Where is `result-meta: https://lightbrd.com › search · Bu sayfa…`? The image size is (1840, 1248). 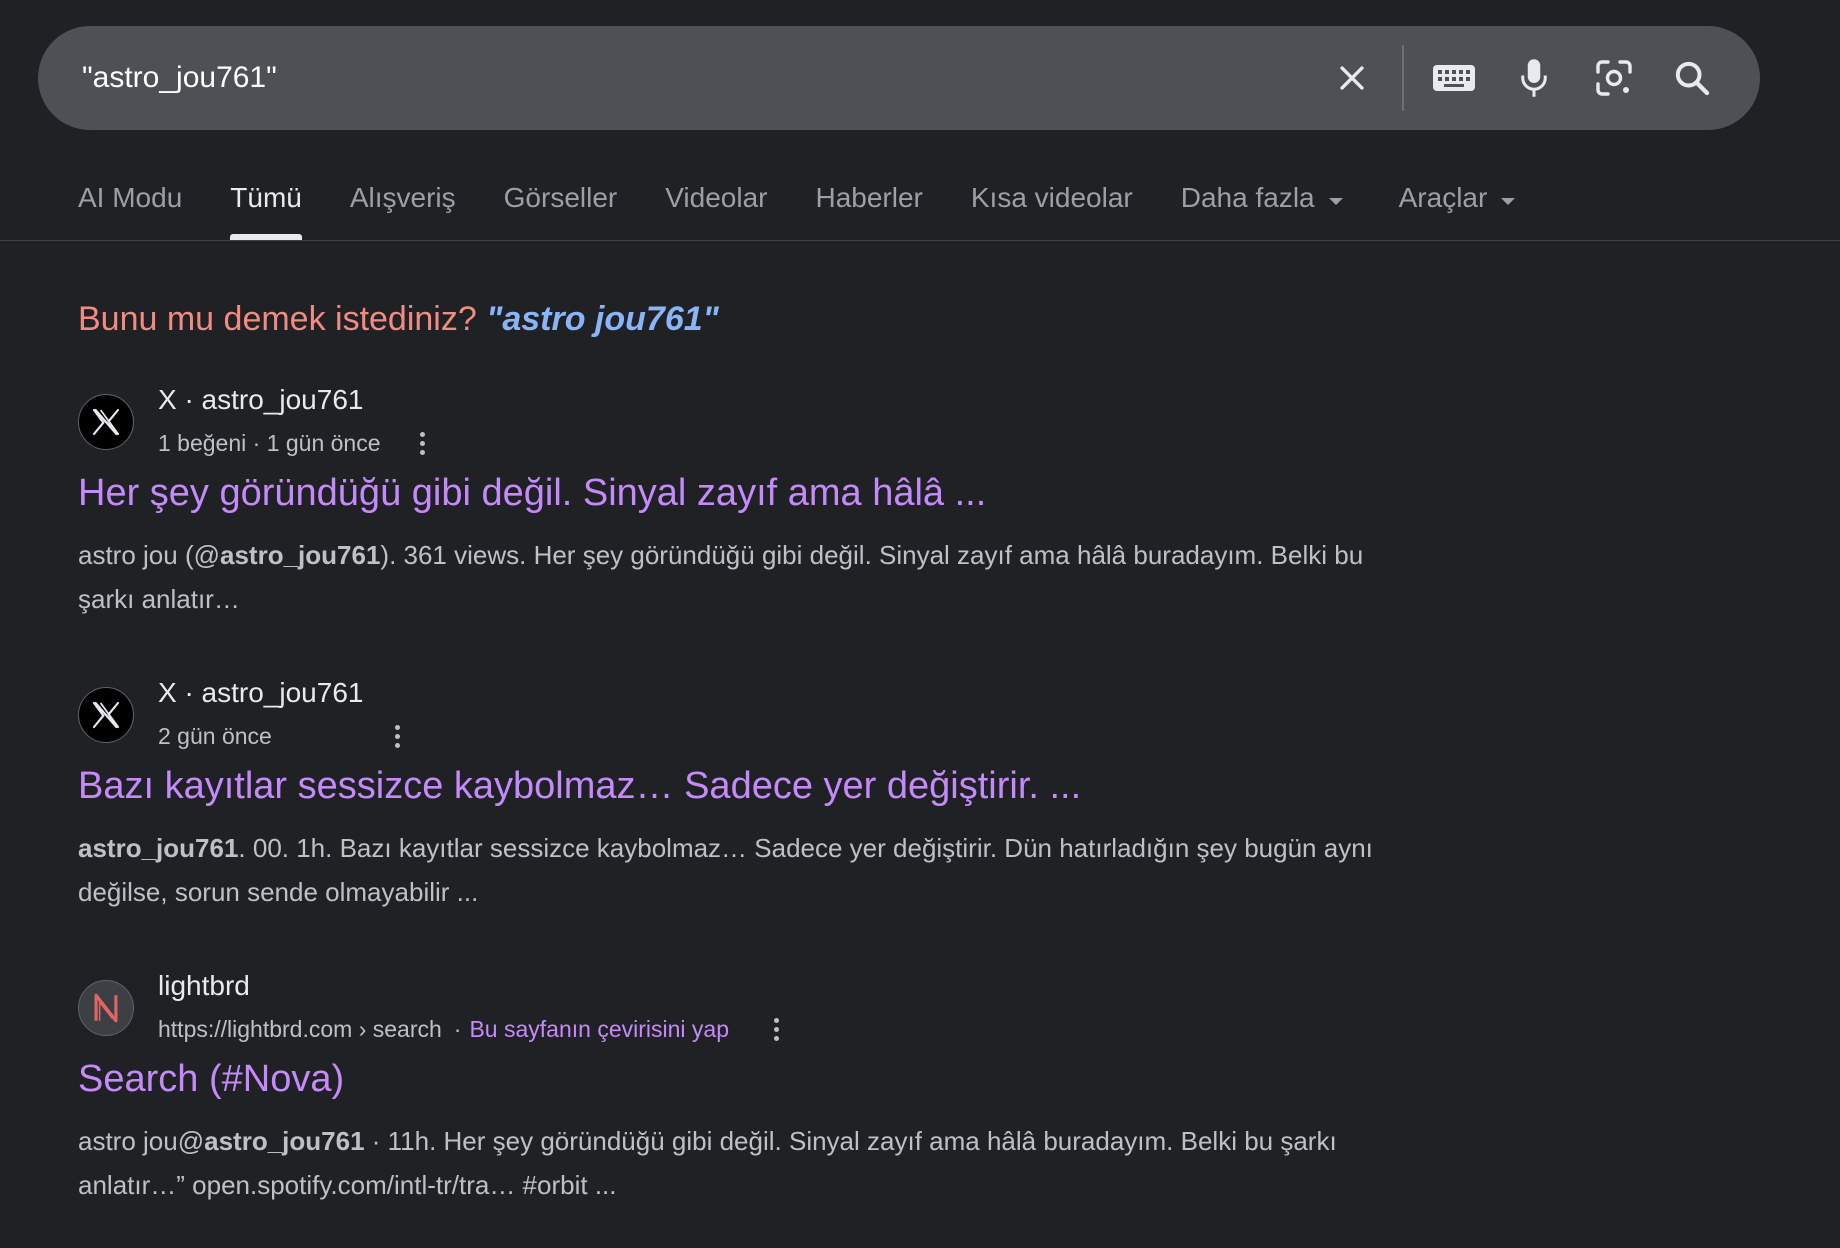
result-meta: https://lightbrd.com › search · Bu sayfa… is located at coordinates (473, 1029).